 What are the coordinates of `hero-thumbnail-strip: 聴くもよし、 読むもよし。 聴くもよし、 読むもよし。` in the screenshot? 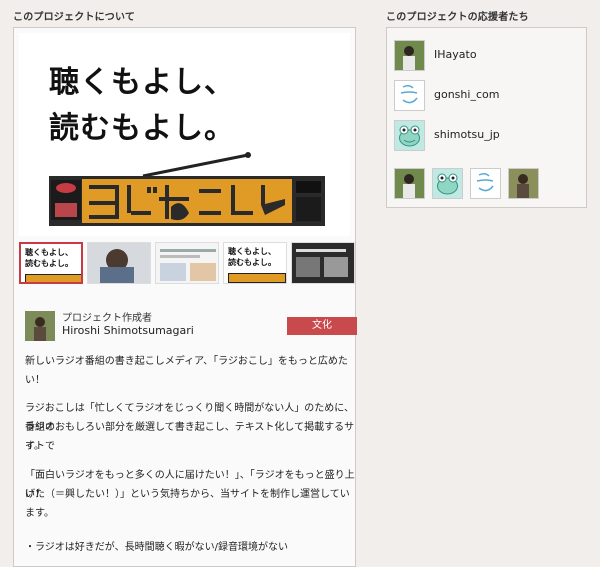 It's located at (188, 264).